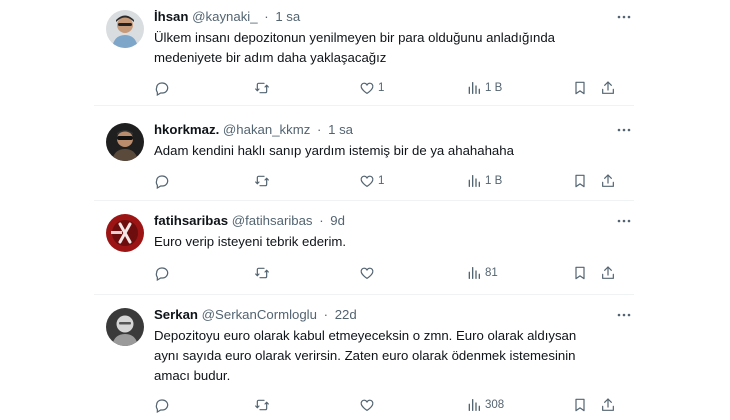 This screenshot has height=420, width=730. I want to click on author-handle: @hakan_kkmz, so click(266, 129).